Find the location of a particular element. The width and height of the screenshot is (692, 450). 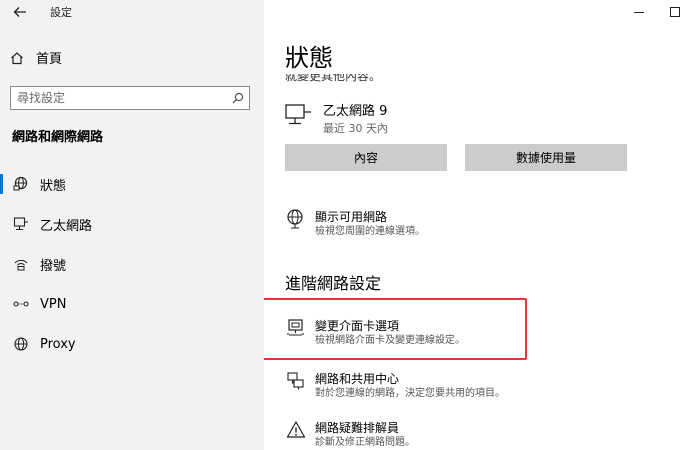

ethernet-connection-icon is located at coordinates (299, 117).